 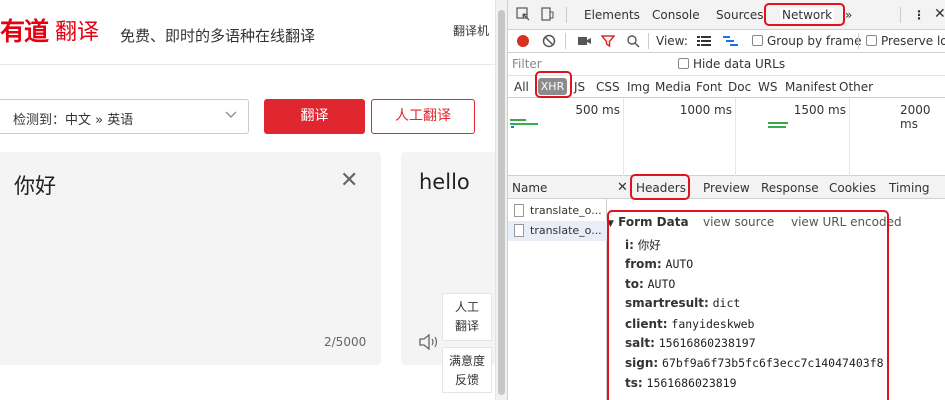 I want to click on language-select-value: 检测到：中文 » 英语, so click(x=73, y=120).